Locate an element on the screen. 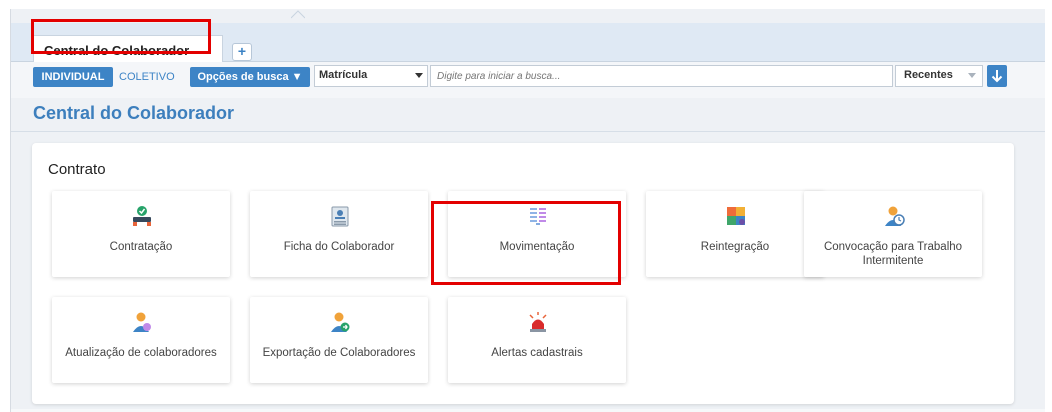 This screenshot has height=412, width=1052. tile-convocacao: Convocação para Trabalho Intermitente is located at coordinates (893, 234).